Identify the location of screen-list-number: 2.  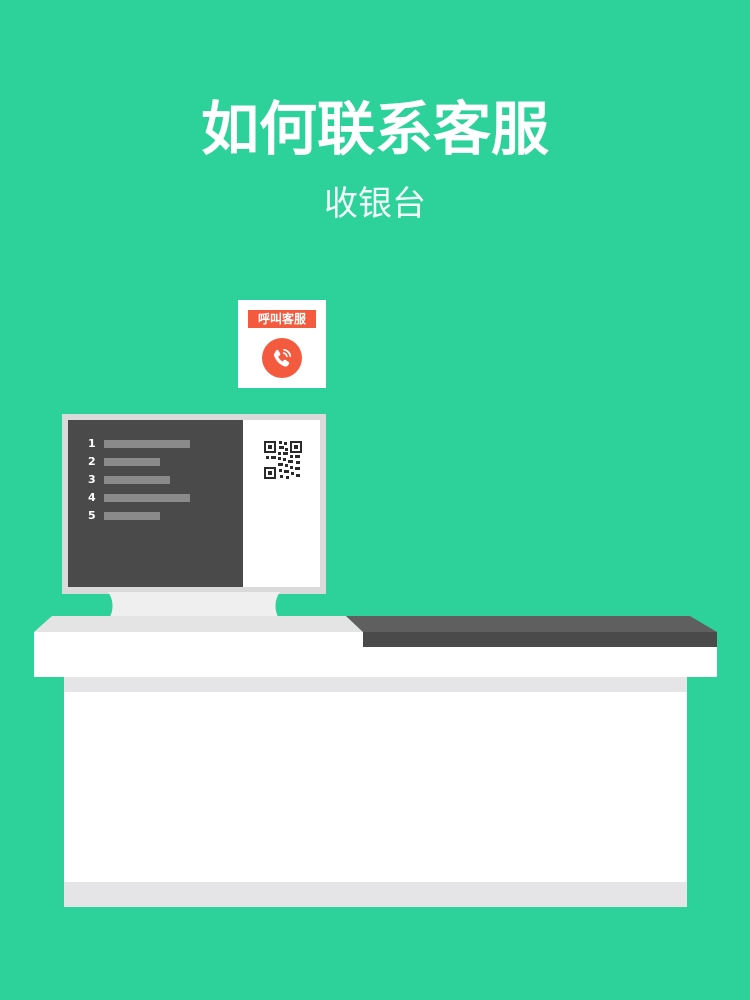
(92, 461).